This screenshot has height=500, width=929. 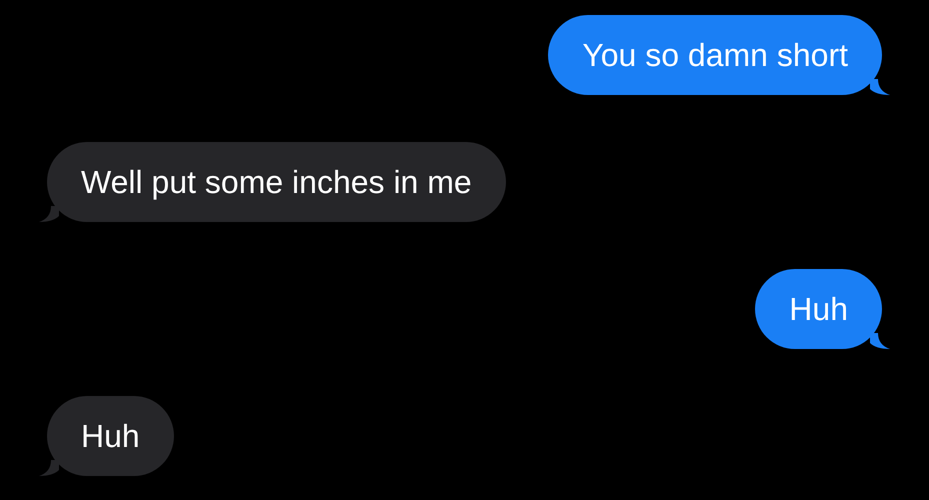 What do you see at coordinates (276, 182) in the screenshot?
I see `message-bubble: Well put some inches in me` at bounding box center [276, 182].